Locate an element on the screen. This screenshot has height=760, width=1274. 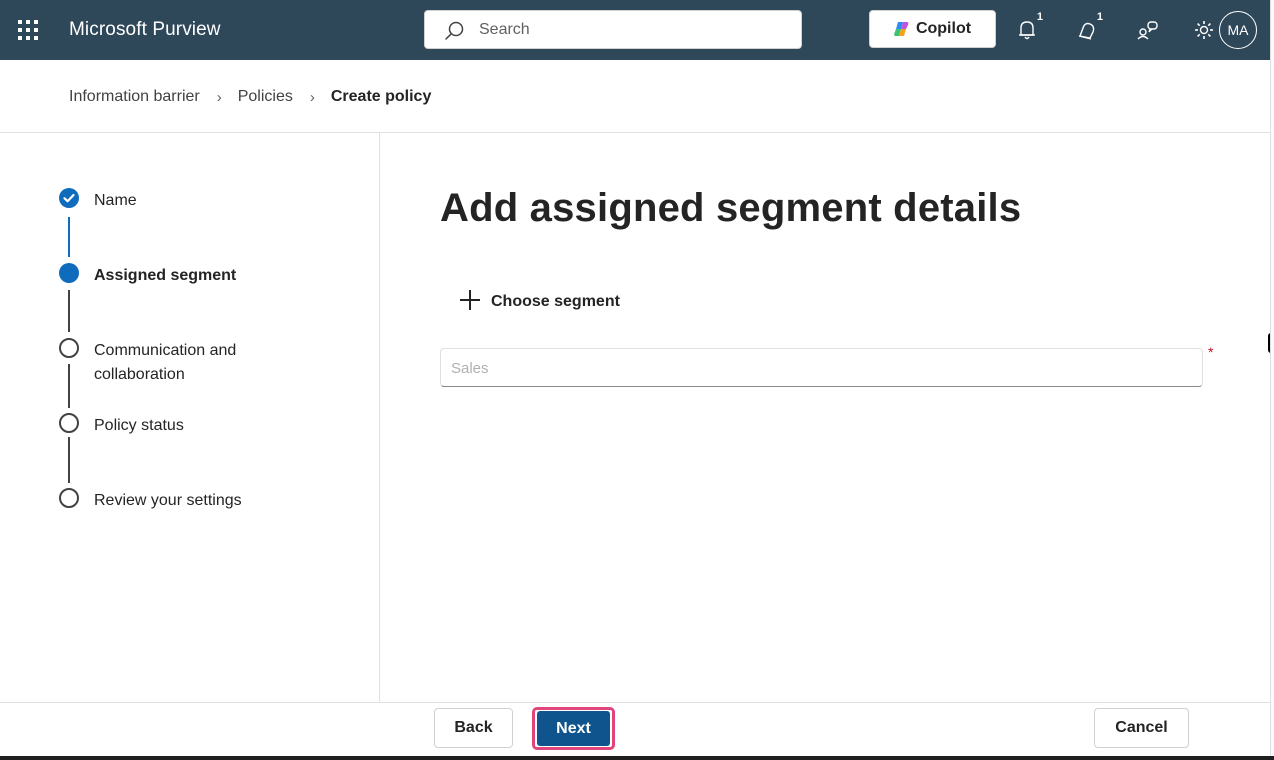
user-avatar: MA is located at coordinates (1238, 30).